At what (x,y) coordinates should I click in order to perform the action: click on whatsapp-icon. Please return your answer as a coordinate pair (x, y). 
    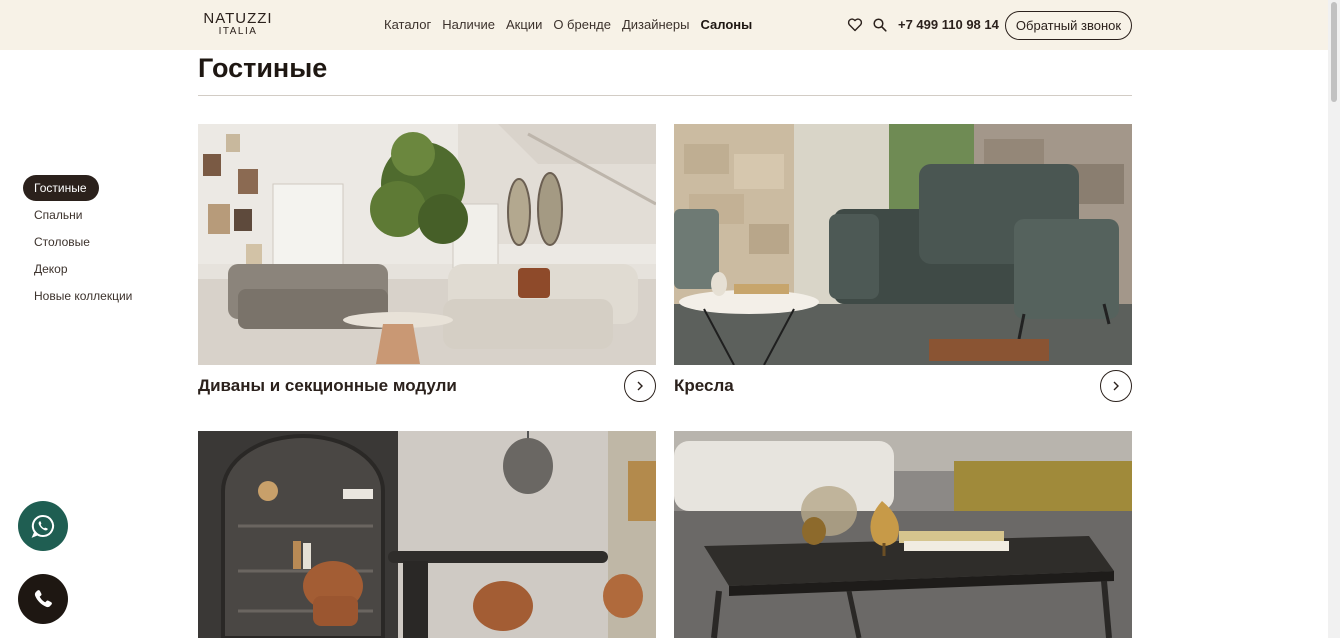
    Looking at the image, I should click on (43, 526).